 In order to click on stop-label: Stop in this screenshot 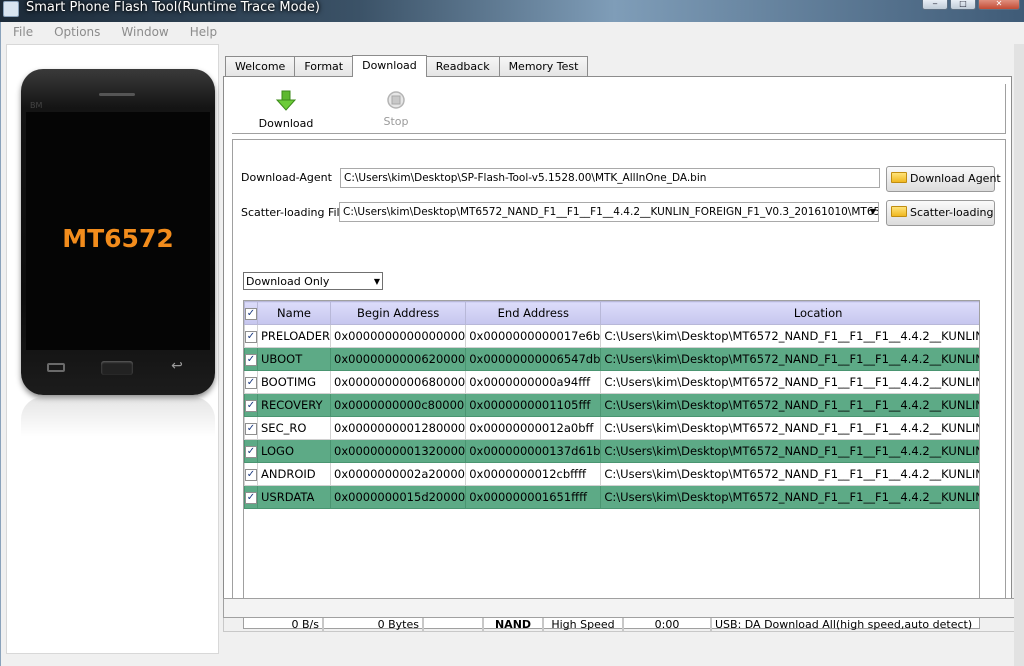, I will do `click(396, 121)`.